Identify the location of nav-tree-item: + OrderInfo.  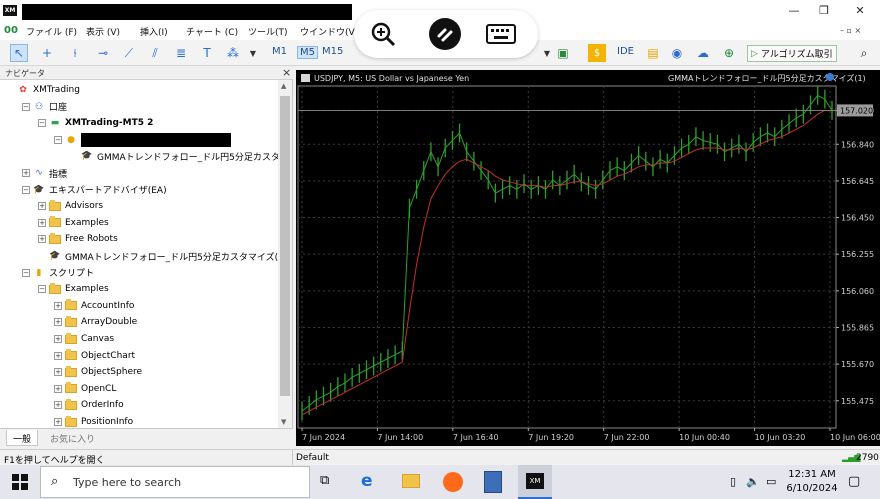
(89, 405).